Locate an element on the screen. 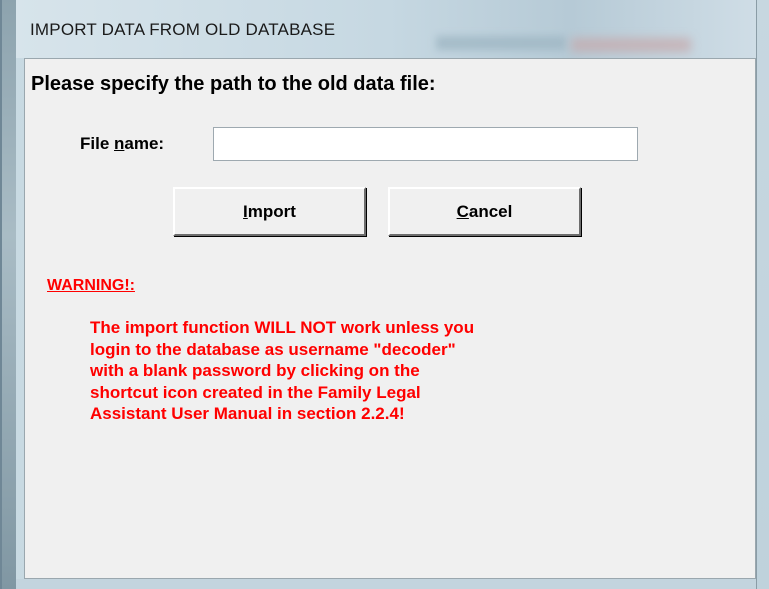 Image resolution: width=769 pixels, height=589 pixels. file-name-input is located at coordinates (425, 144).